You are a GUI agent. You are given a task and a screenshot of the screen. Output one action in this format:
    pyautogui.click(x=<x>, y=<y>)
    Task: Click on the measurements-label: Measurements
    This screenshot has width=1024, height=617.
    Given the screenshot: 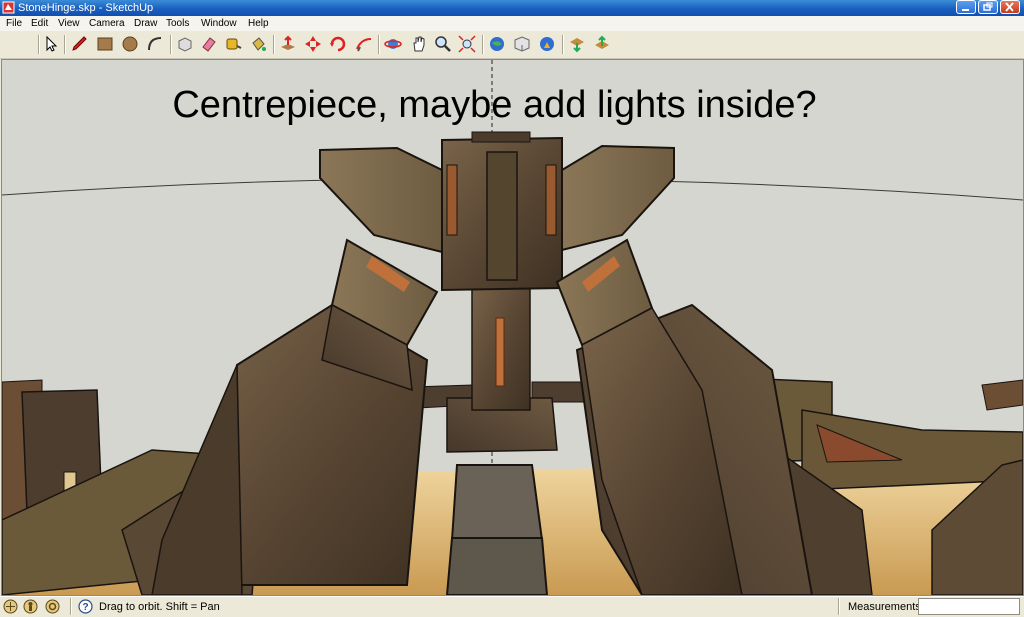 What is the action you would take?
    pyautogui.click(x=884, y=607)
    